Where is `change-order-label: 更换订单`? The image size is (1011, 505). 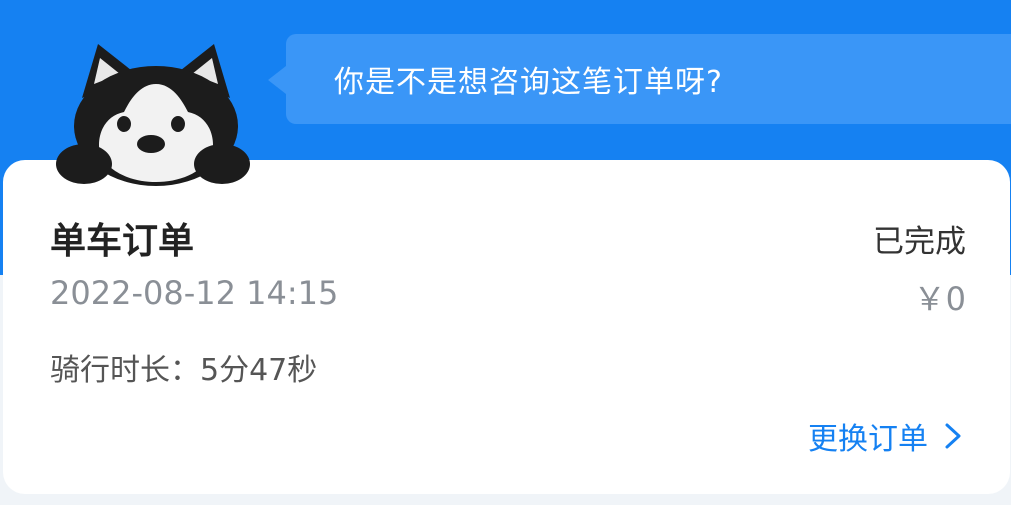 change-order-label: 更换订单 is located at coordinates (868, 439).